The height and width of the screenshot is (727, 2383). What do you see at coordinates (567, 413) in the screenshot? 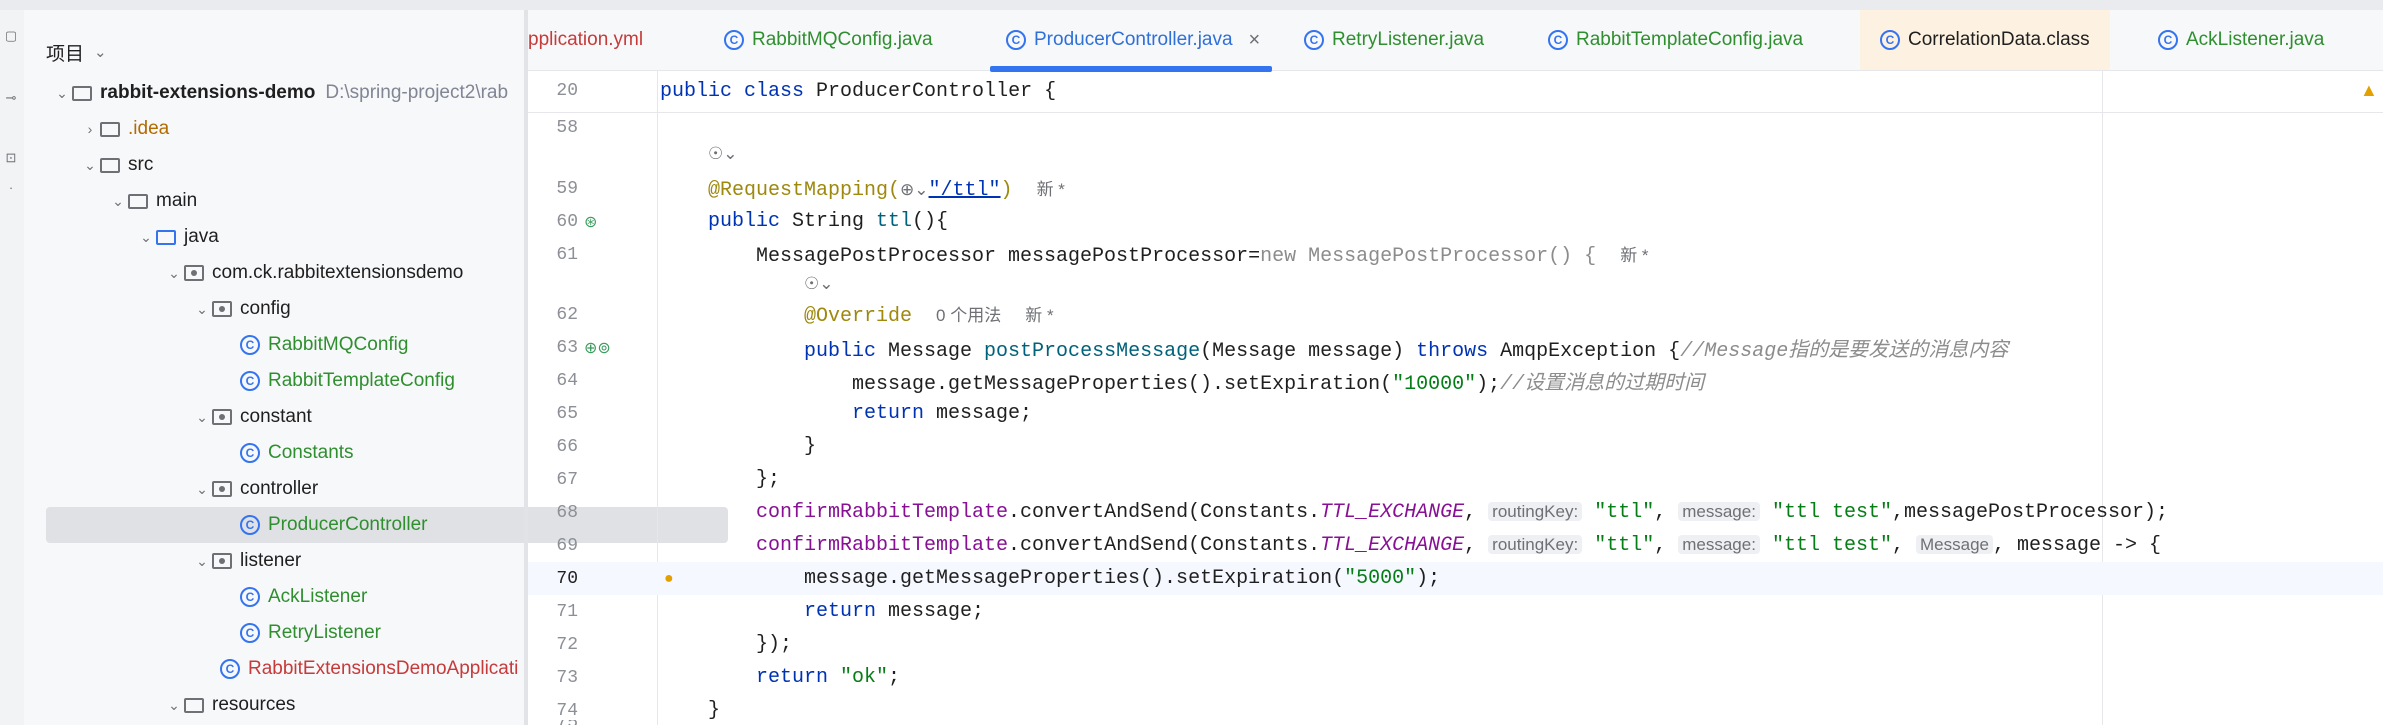
I see `line-number: 65` at bounding box center [567, 413].